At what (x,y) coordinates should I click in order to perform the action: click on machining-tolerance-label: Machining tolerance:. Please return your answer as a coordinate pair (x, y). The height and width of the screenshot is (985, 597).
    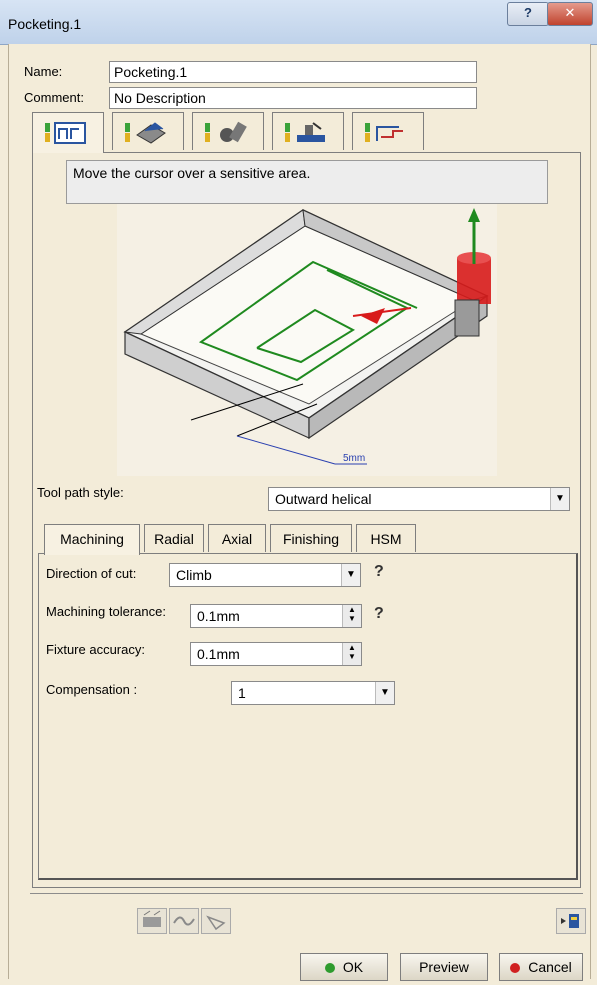
    Looking at the image, I should click on (106, 611).